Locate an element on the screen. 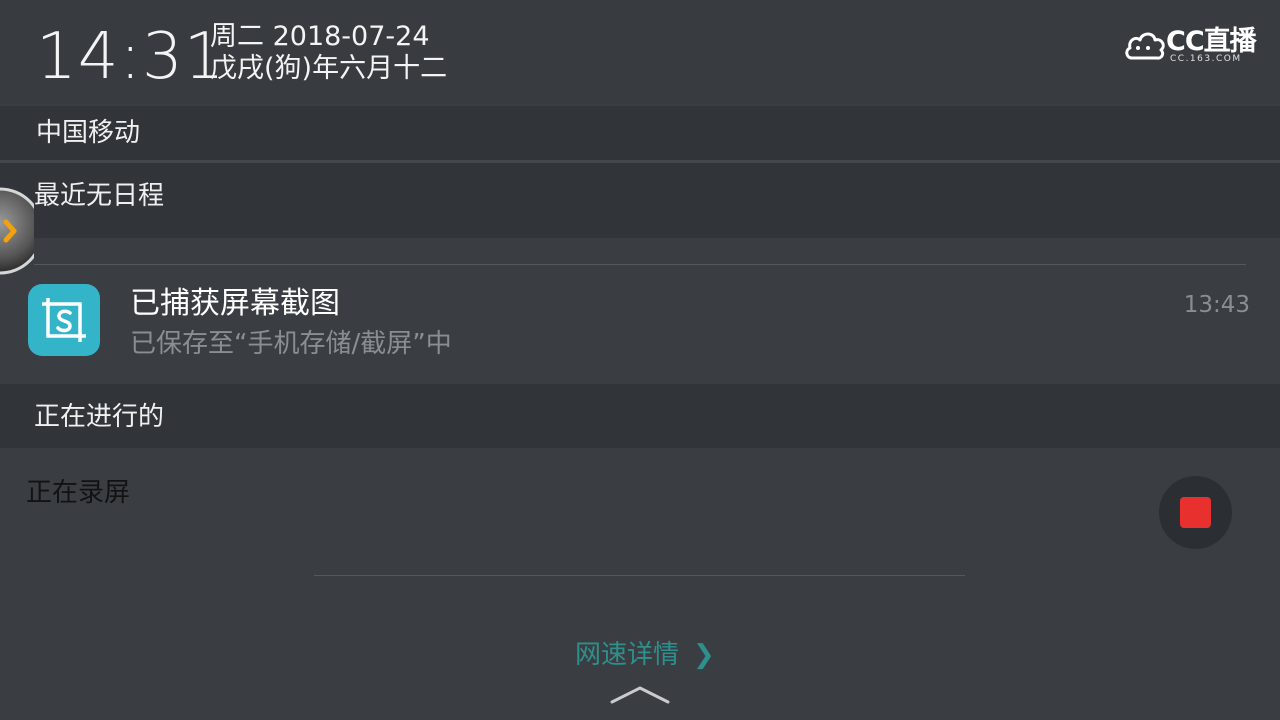  stop-icon is located at coordinates (1195, 512).